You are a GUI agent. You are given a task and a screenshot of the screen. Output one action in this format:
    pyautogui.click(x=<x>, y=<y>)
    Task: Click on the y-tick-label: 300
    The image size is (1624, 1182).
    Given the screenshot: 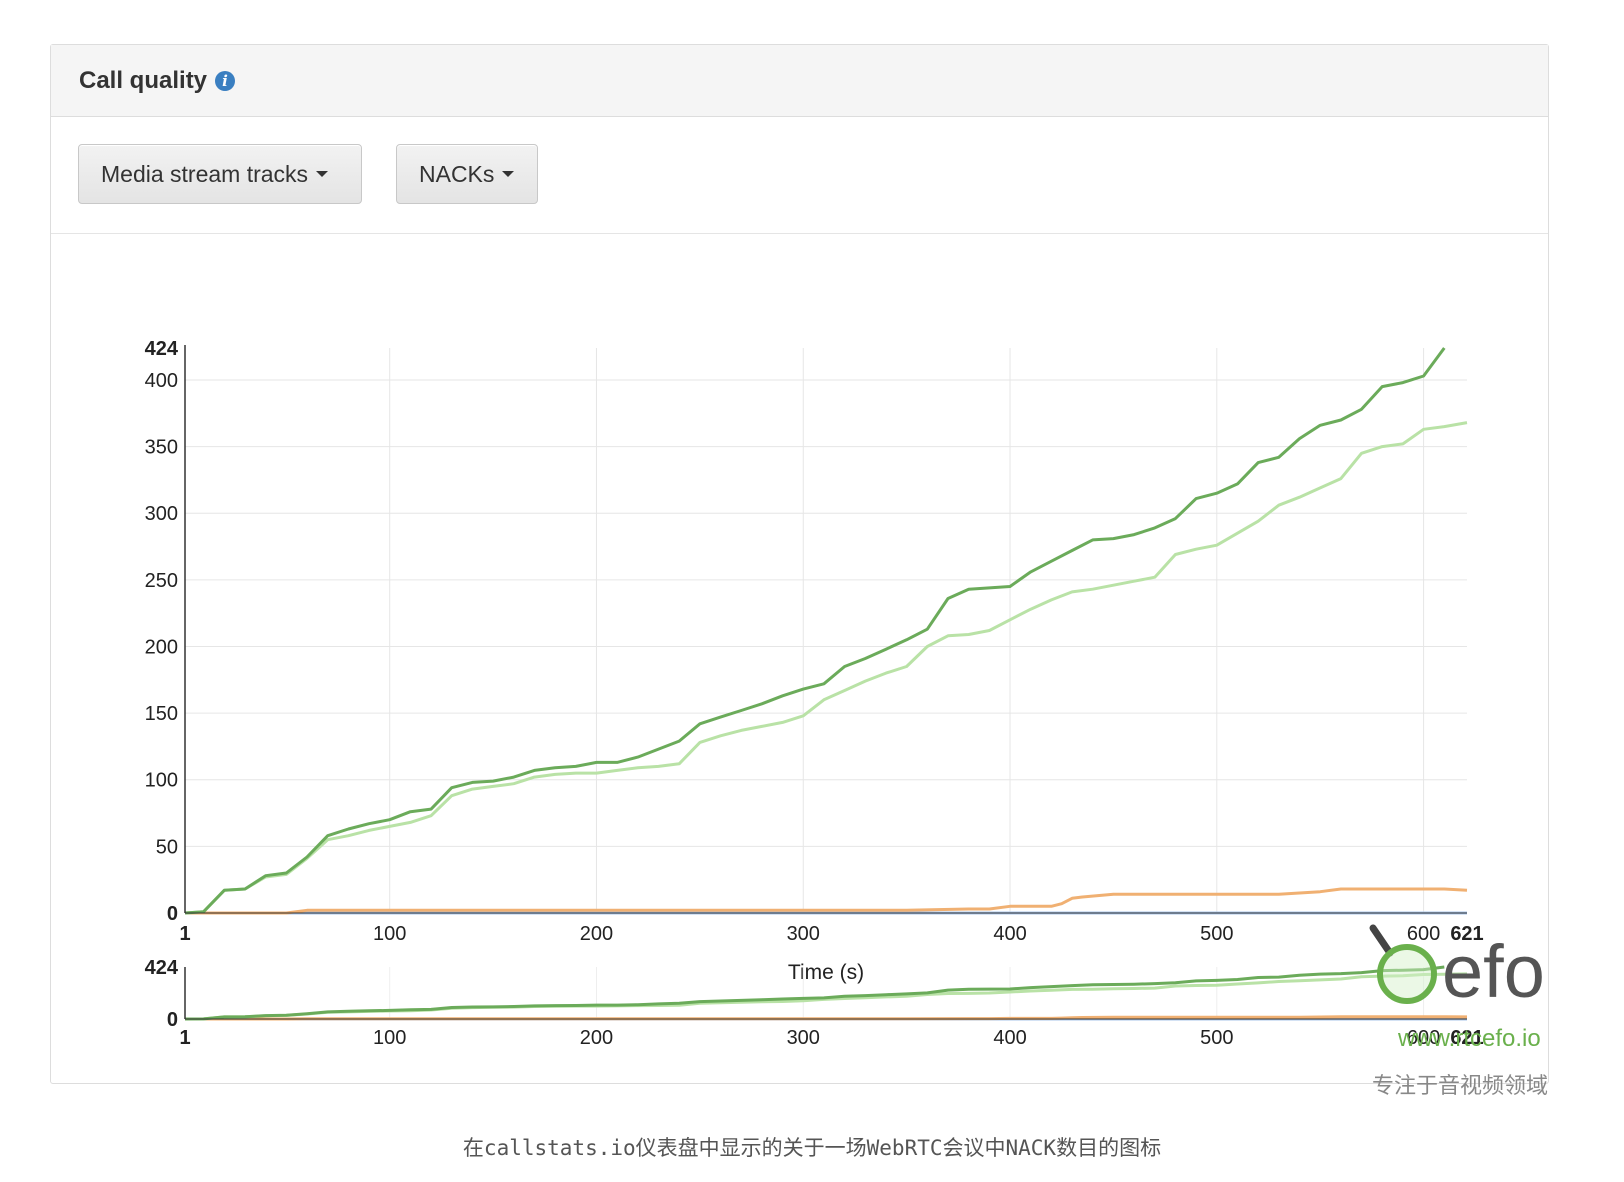 What is the action you would take?
    pyautogui.click(x=161, y=514)
    